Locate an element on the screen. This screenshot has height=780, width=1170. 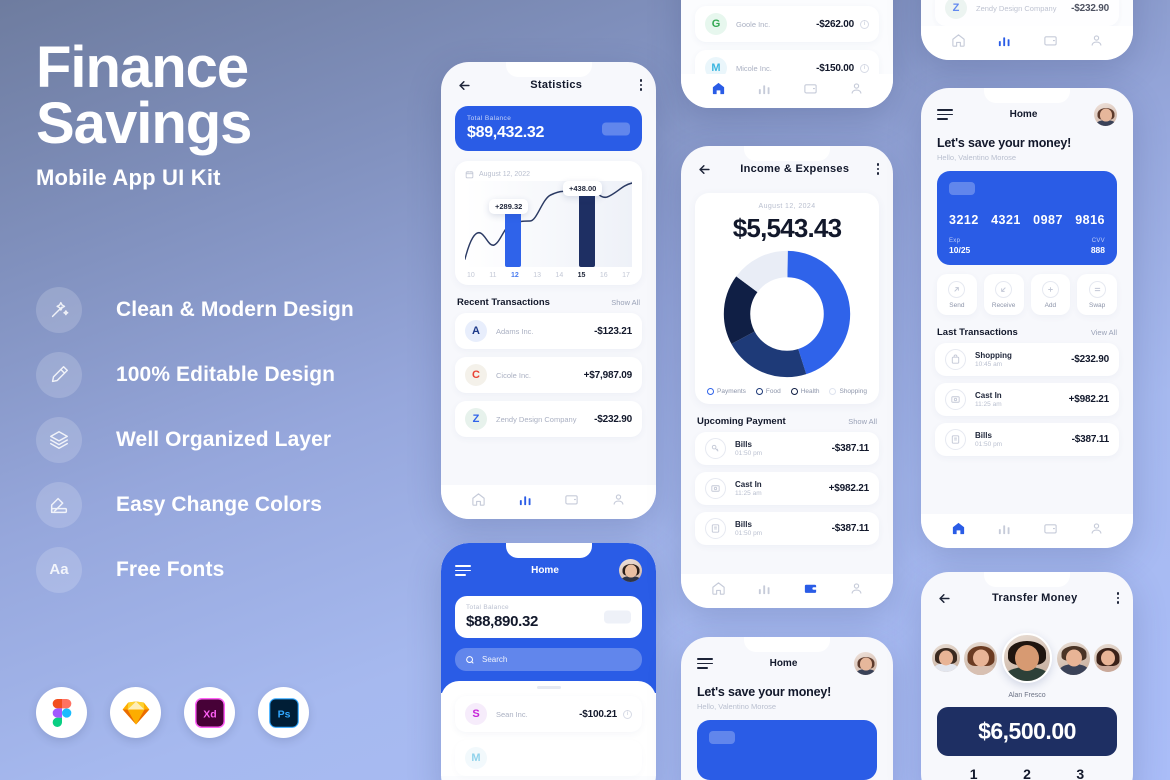
list-item: S Sean Inc. -$100.21 i is located at coordinates (548, 714).